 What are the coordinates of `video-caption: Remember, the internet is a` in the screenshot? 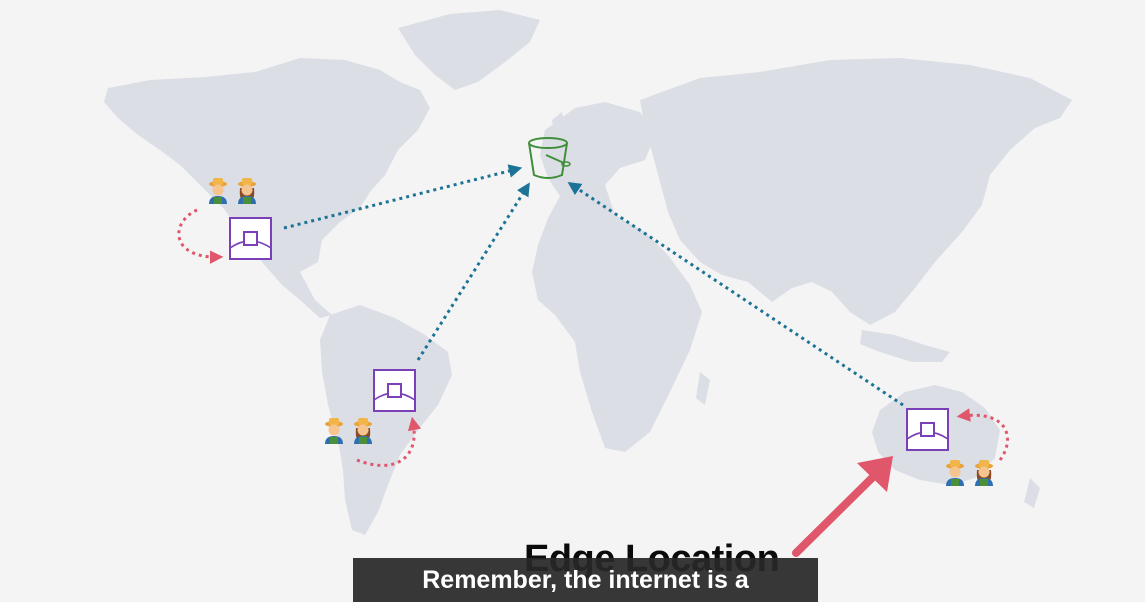 It's located at (585, 580).